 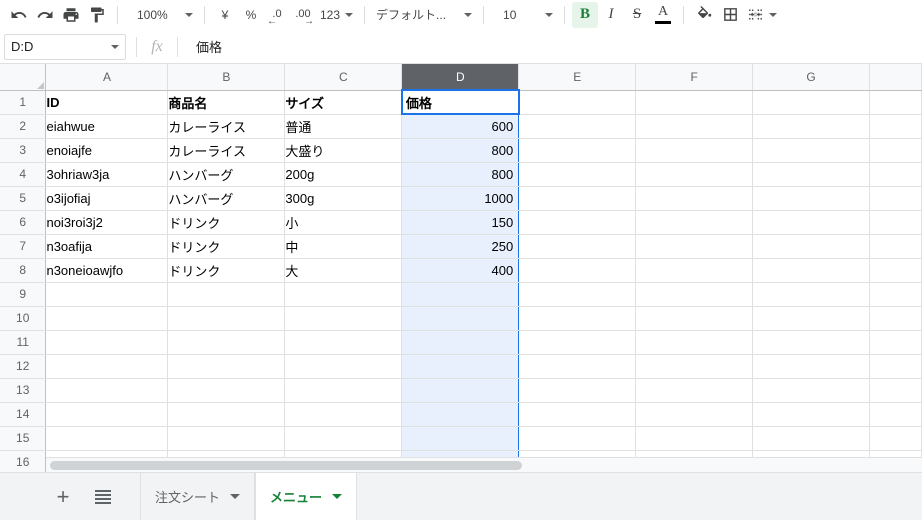 What do you see at coordinates (460, 198) in the screenshot?
I see `cell-D5: 1000` at bounding box center [460, 198].